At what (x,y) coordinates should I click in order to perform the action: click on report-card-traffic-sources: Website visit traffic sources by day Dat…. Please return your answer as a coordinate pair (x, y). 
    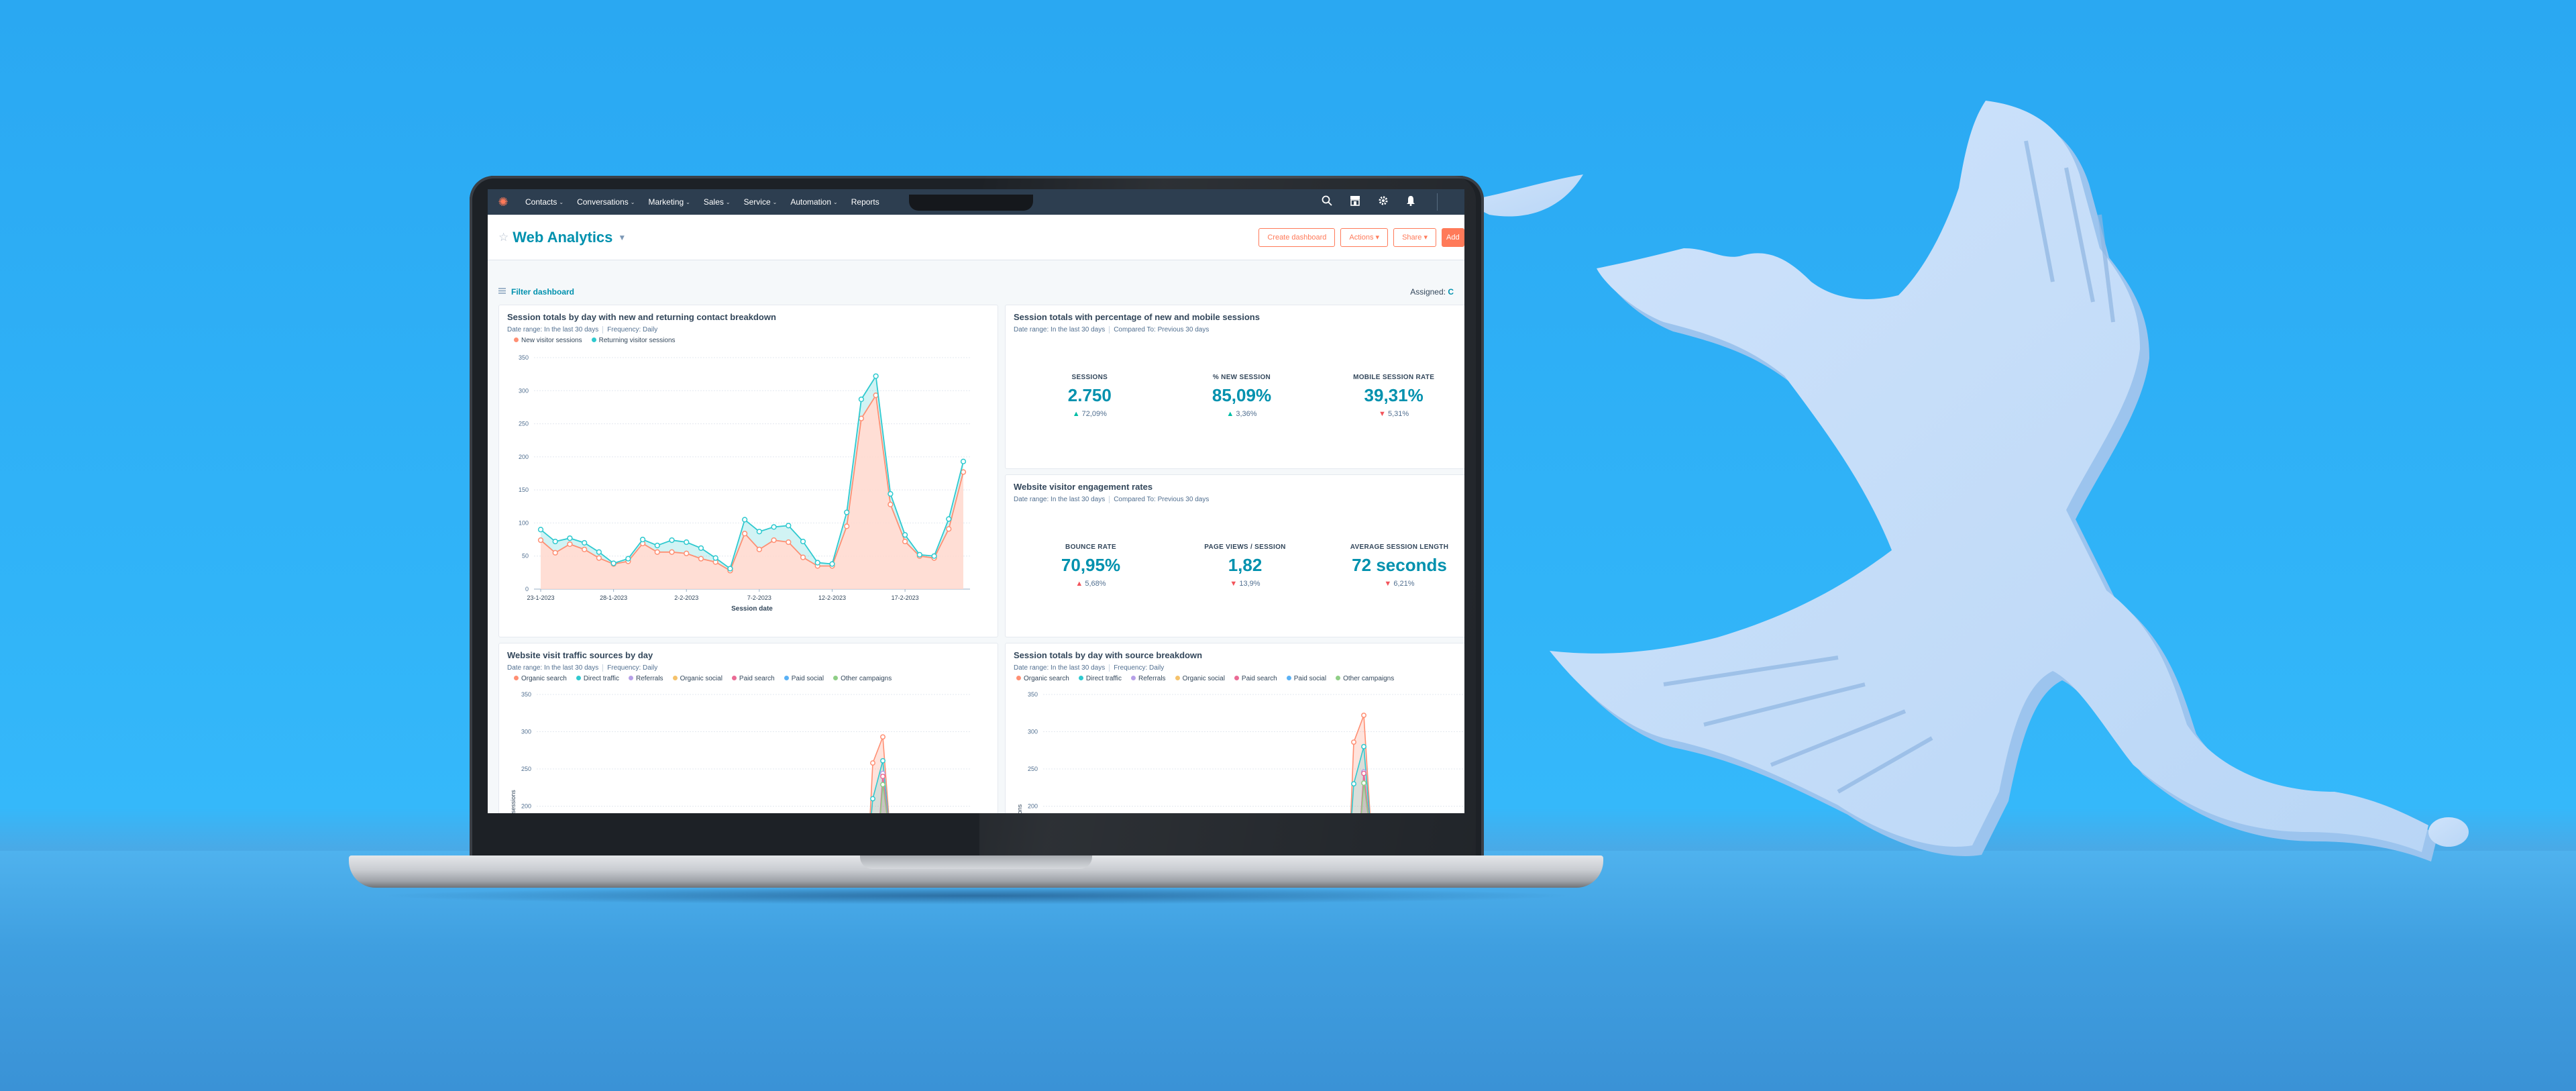
    Looking at the image, I should click on (748, 728).